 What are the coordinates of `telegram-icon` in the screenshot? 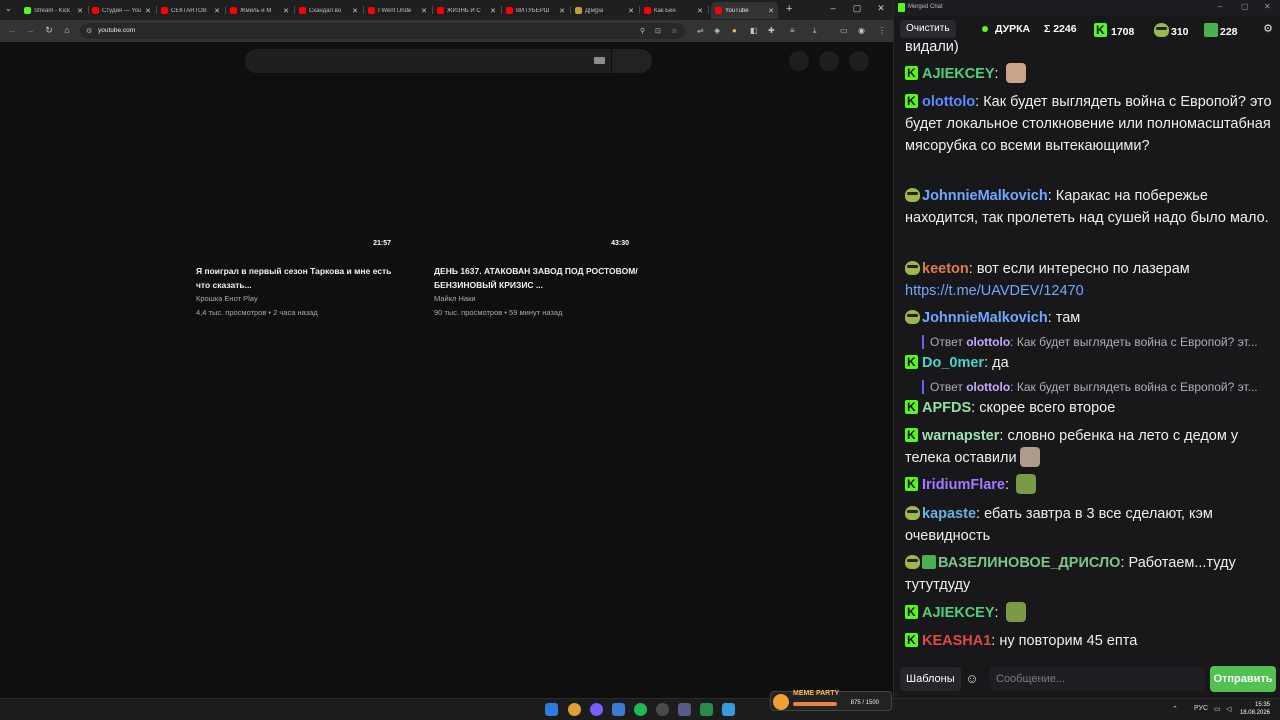 It's located at (728, 709).